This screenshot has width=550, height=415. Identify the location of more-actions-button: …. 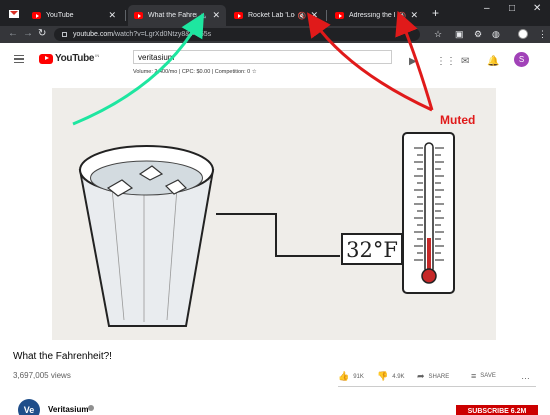
(527, 376).